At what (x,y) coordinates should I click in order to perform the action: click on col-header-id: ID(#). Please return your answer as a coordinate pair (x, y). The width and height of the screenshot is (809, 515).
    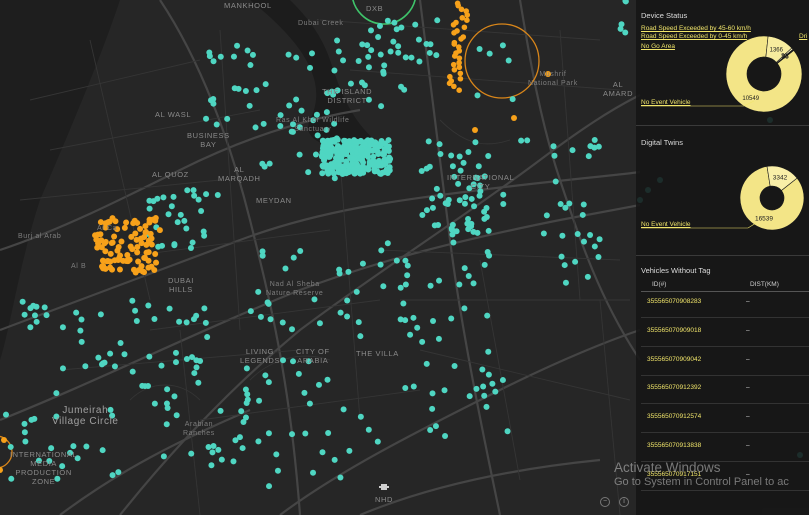
    Looking at the image, I should click on (659, 284).